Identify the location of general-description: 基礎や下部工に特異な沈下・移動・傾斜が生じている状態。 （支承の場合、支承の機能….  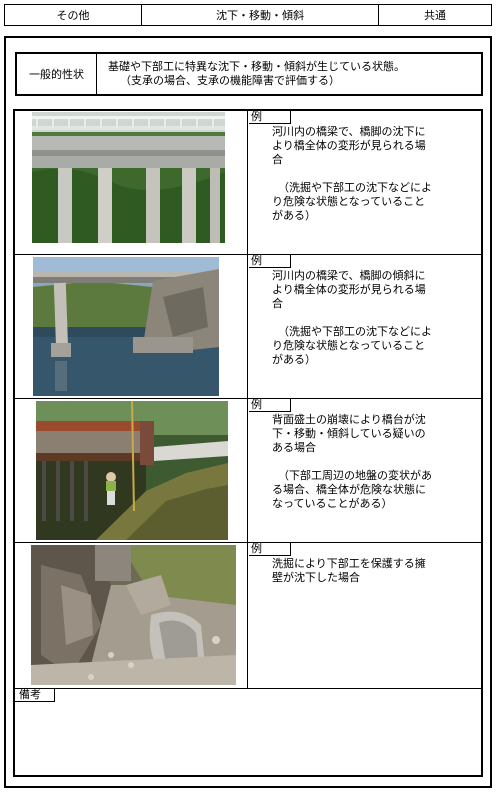
(289, 74).